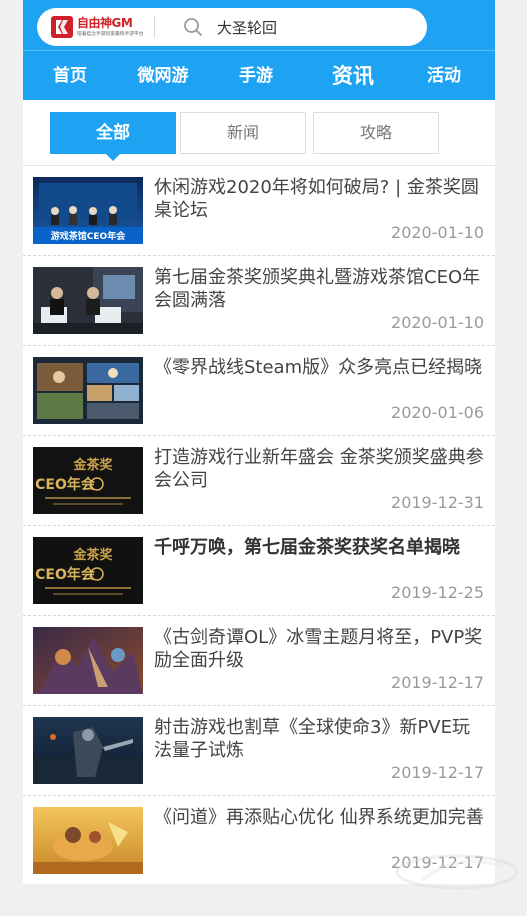 This screenshot has height=916, width=527. I want to click on article-date: 2019-12-31, so click(437, 502).